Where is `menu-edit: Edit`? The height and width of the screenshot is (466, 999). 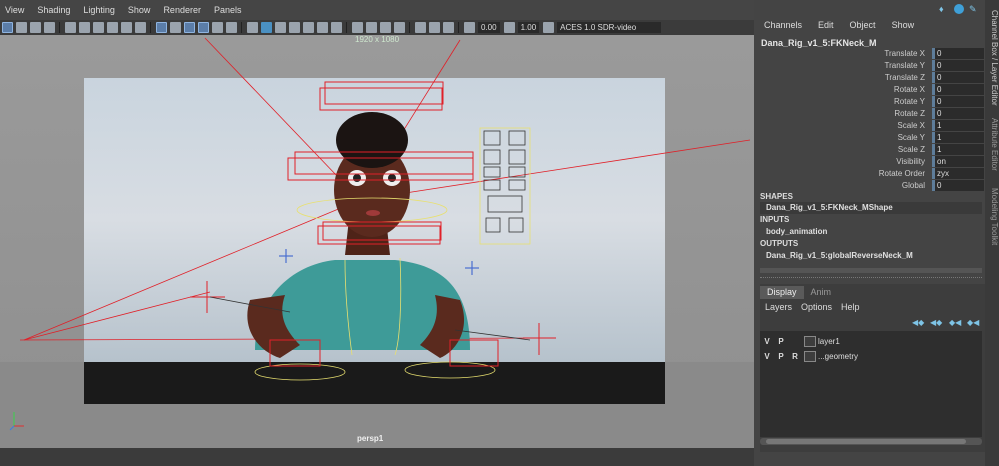
menu-edit: Edit is located at coordinates (826, 25).